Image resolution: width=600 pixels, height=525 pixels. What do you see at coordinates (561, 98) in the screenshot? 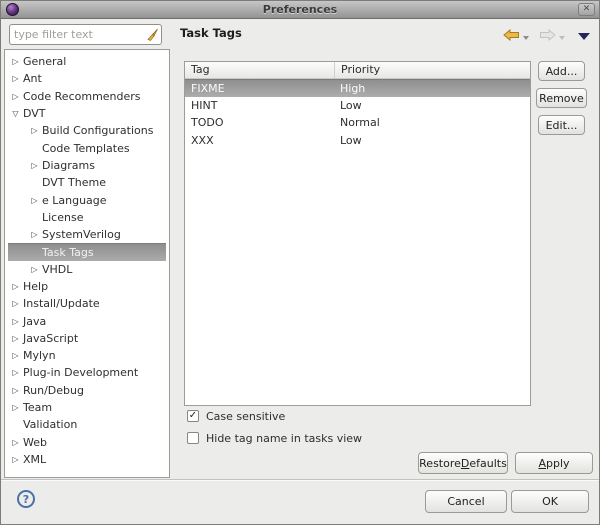
I see `remove-button: Remove` at bounding box center [561, 98].